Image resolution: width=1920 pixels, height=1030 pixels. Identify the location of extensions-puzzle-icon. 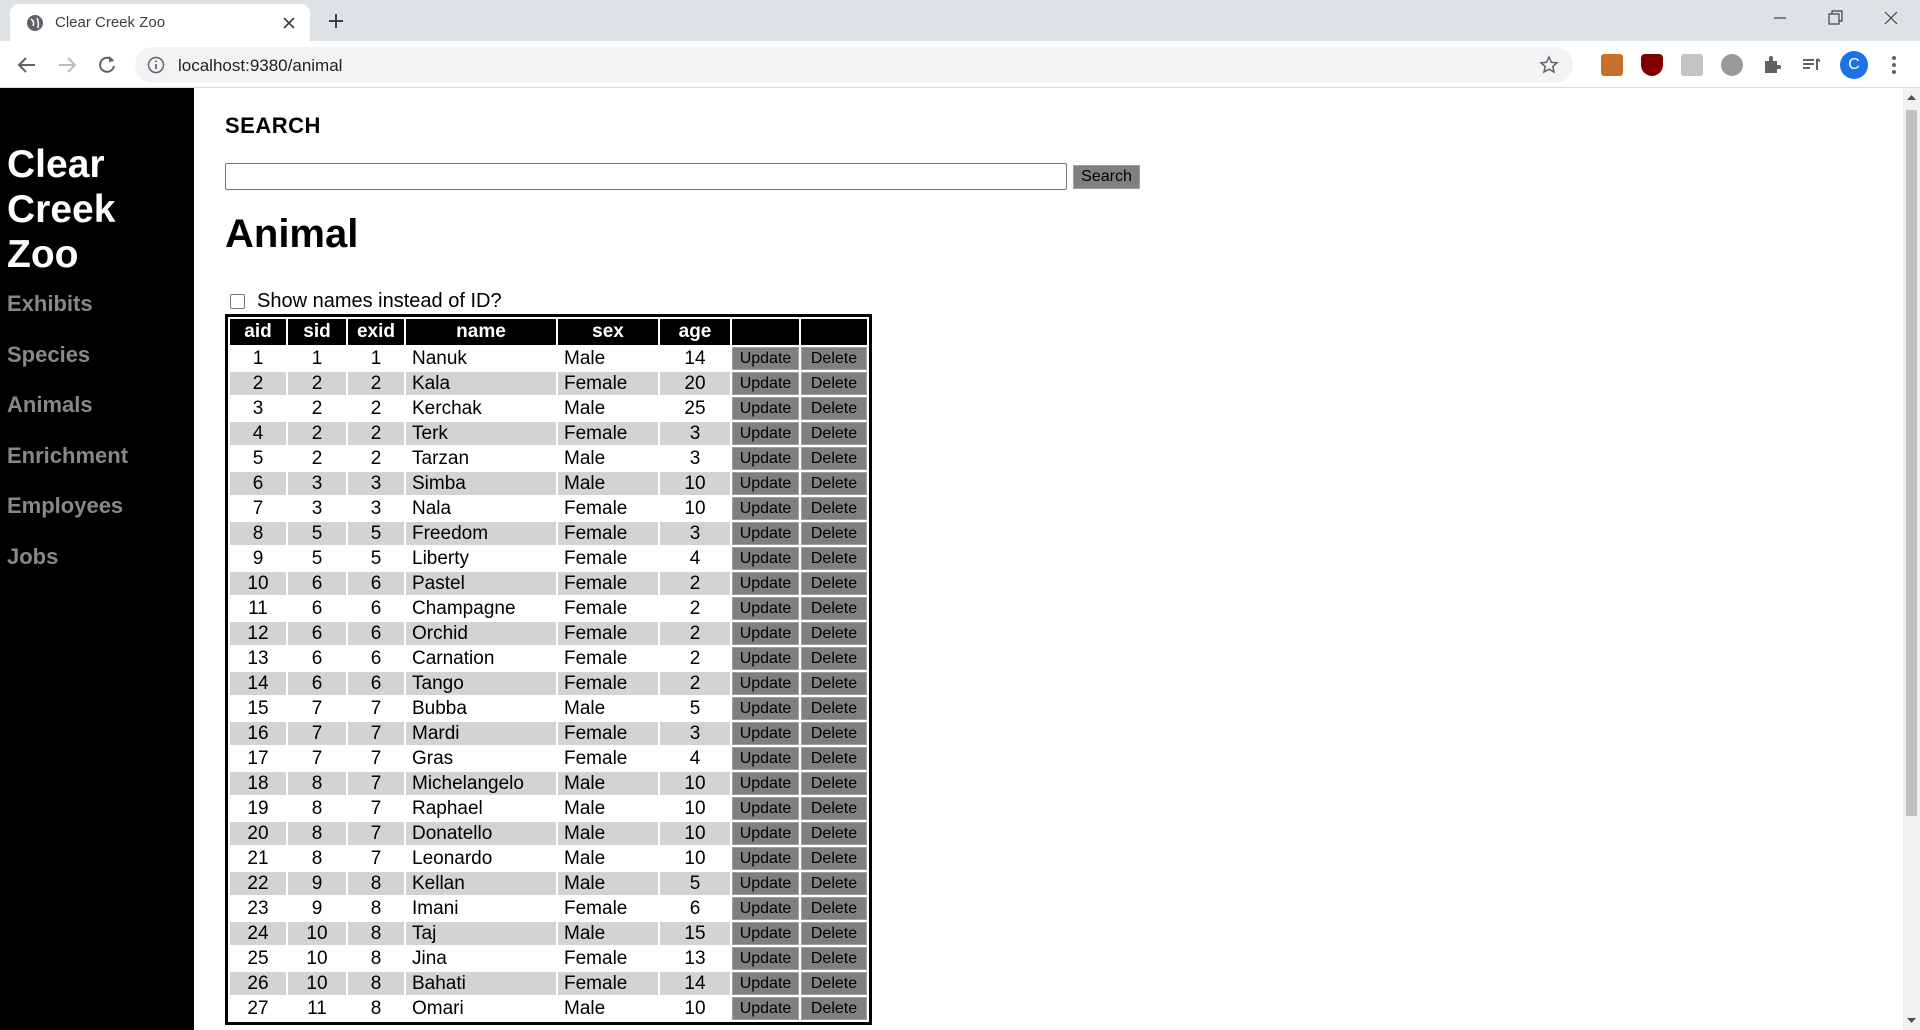
(1772, 65).